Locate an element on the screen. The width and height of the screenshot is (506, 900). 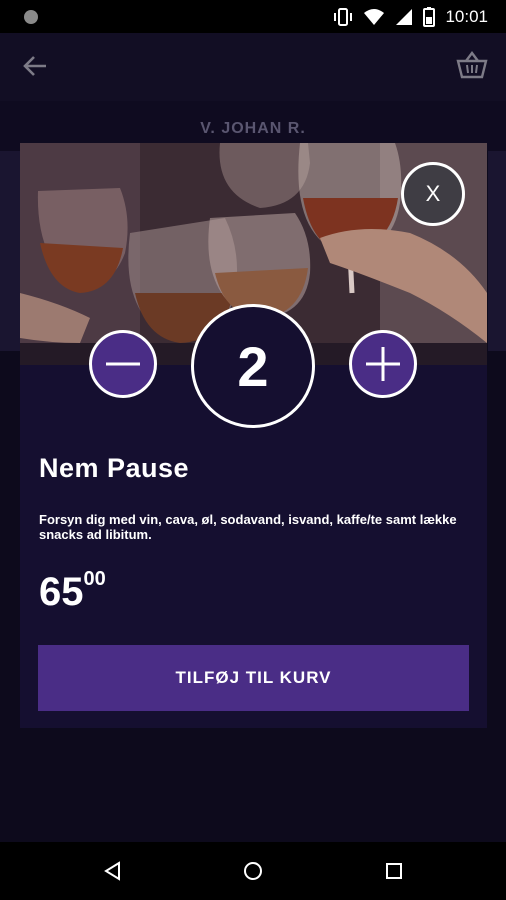
vibrate-icon is located at coordinates (343, 16).